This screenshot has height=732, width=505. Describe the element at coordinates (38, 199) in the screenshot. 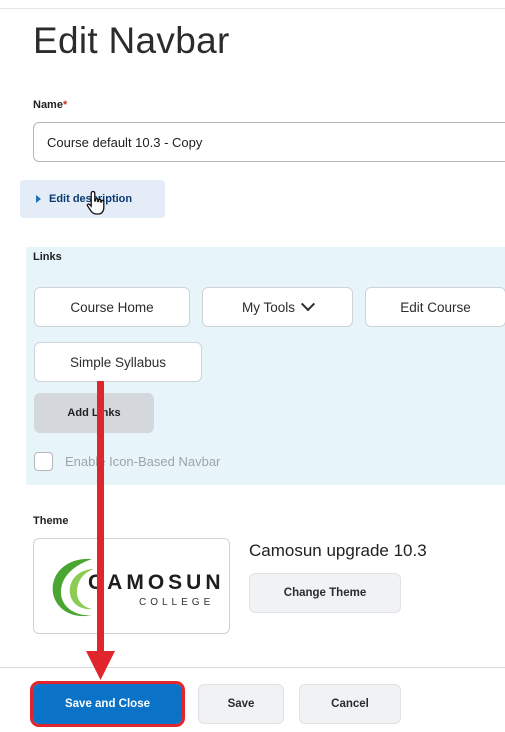

I see `triangle-right-icon` at that location.